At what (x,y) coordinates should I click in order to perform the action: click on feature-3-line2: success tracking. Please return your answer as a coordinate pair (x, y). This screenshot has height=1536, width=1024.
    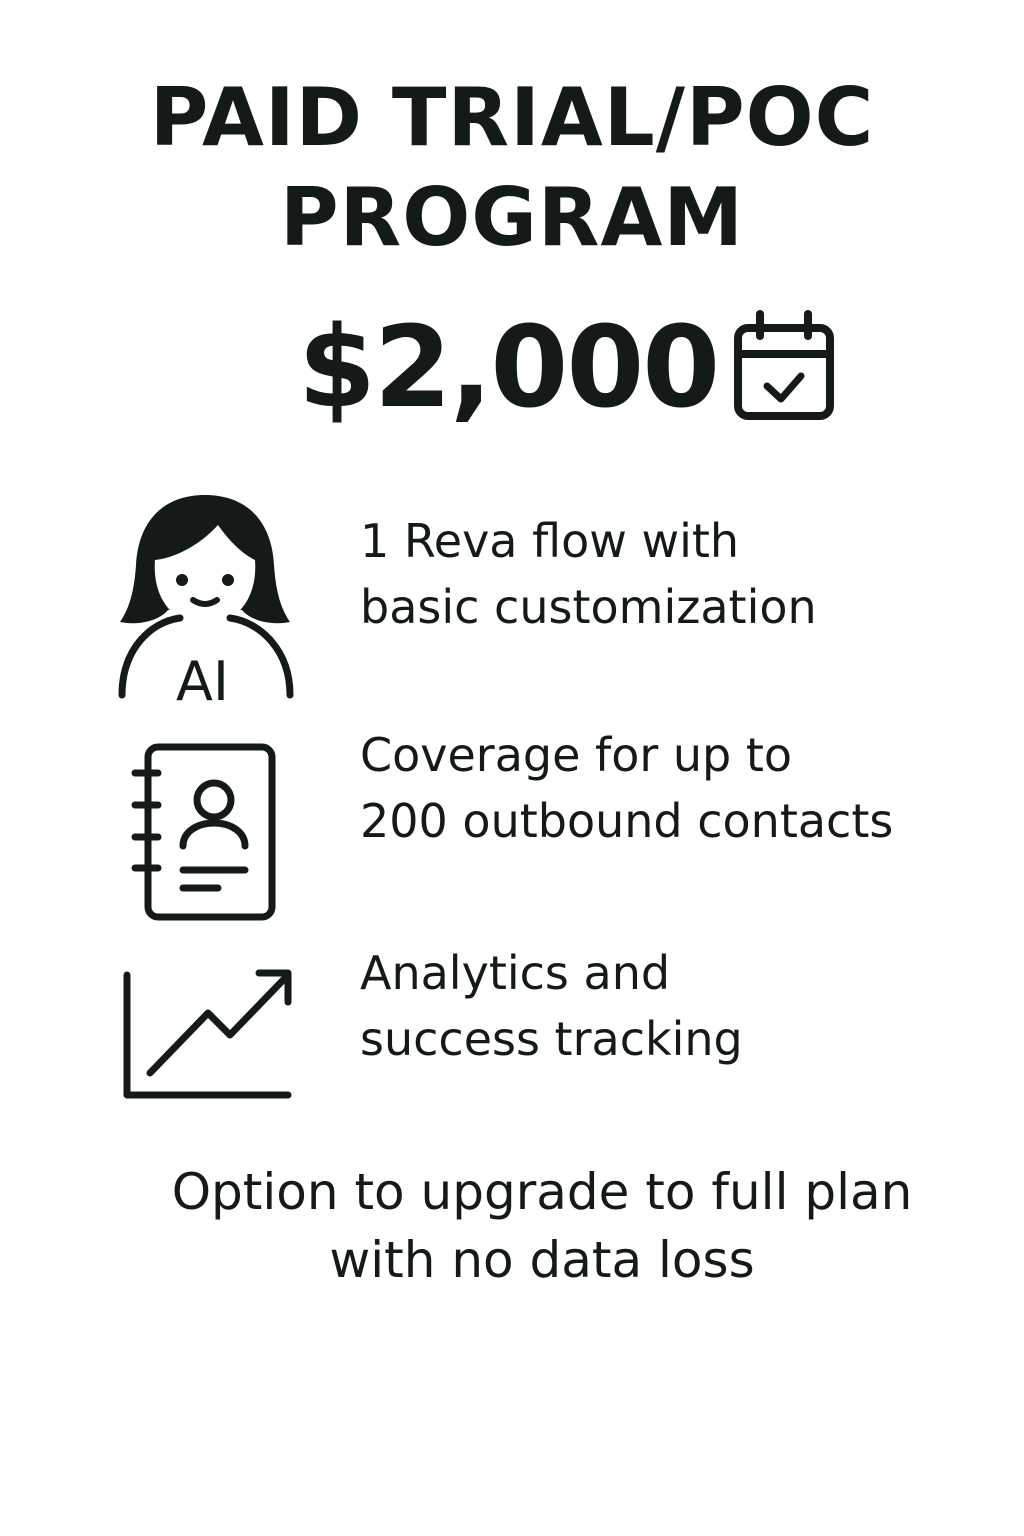
    Looking at the image, I should click on (551, 1039).